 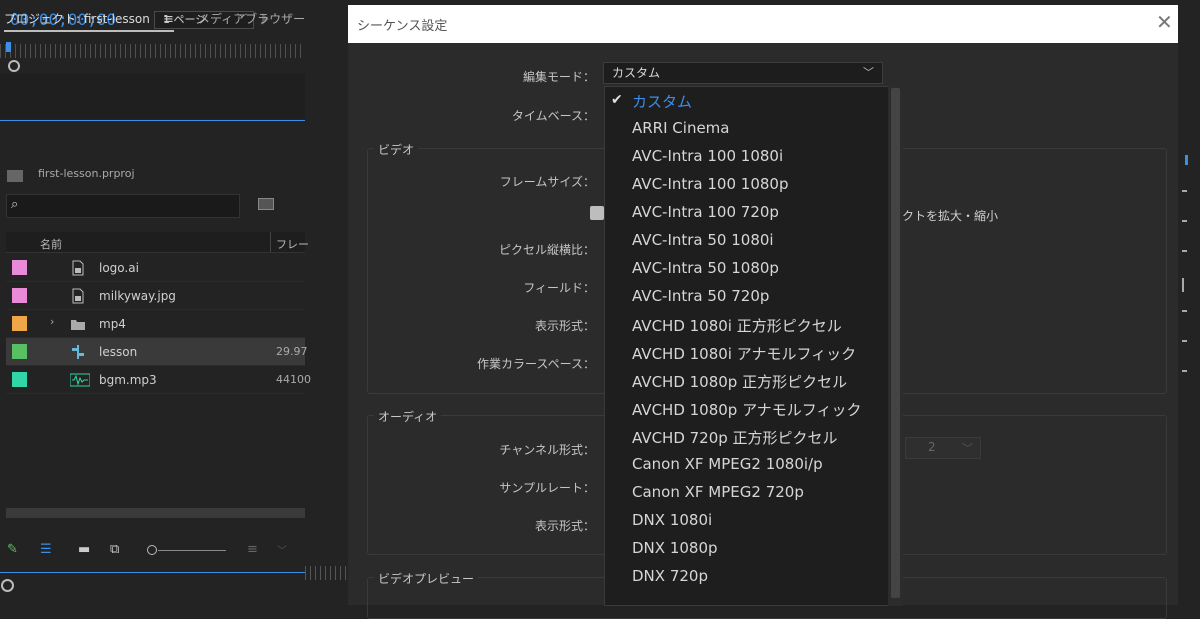 I want to click on dropdown-option: Canon XF MPEG2 1080i/p, so click(x=727, y=464).